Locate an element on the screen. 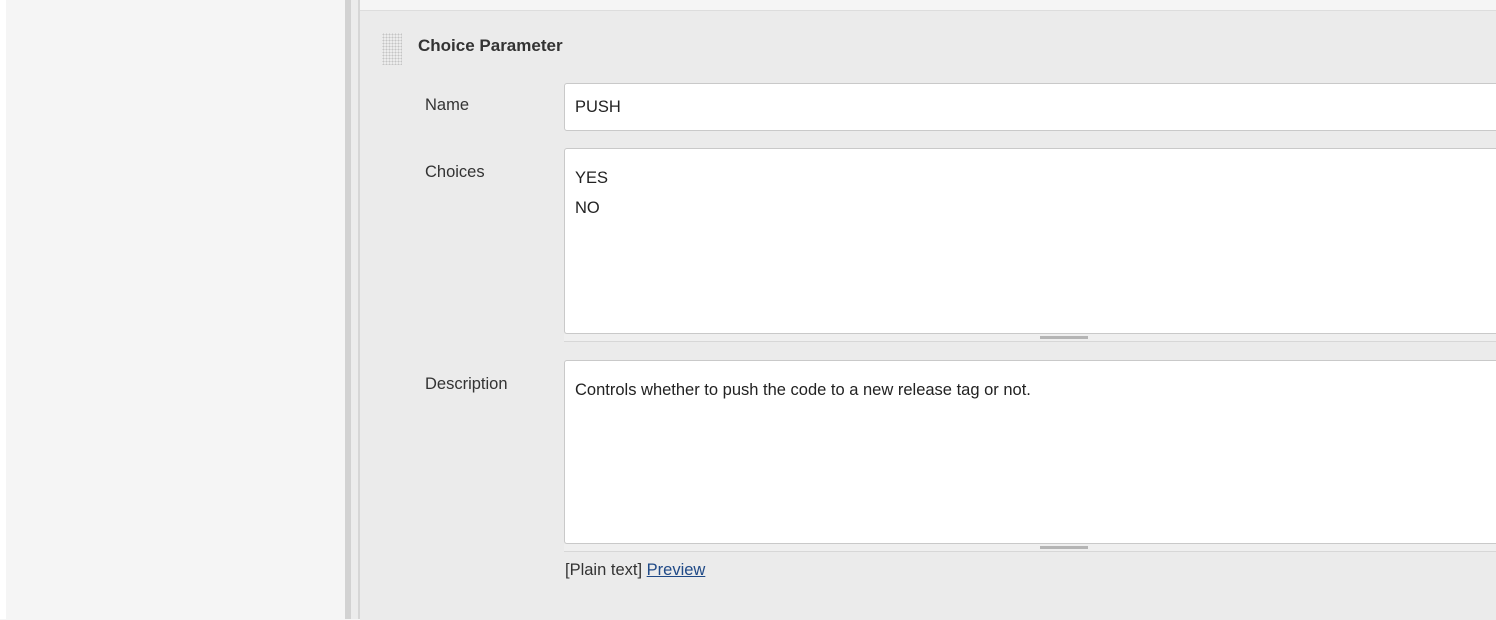 The image size is (1496, 620). preview-link: Preview is located at coordinates (676, 570).